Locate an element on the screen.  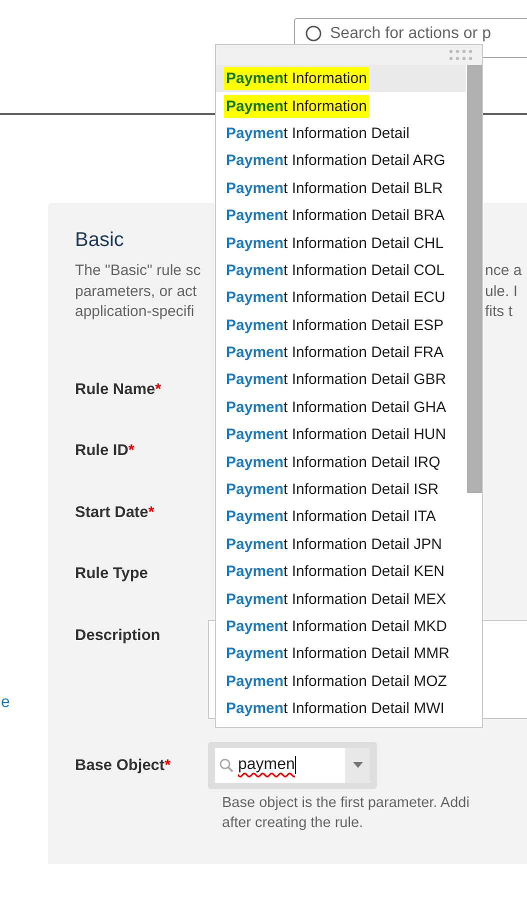
suggestion-item: Payment Information Detail IRQ is located at coordinates (341, 462).